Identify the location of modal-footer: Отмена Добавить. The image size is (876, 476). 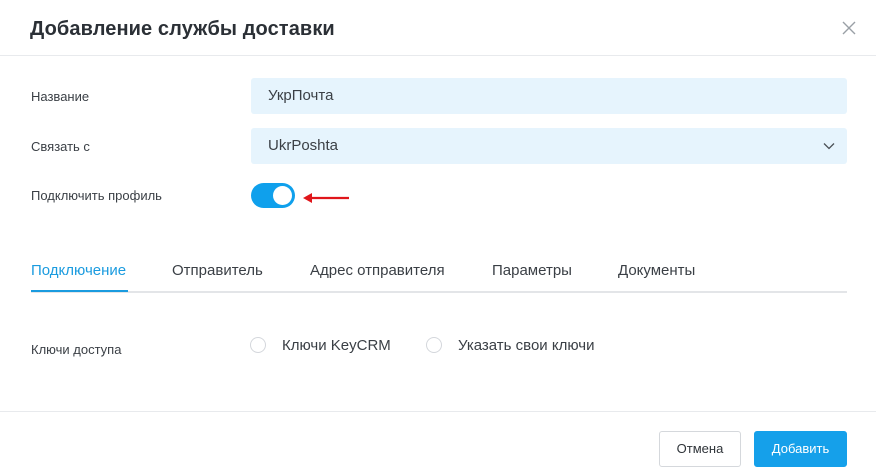
(438, 443).